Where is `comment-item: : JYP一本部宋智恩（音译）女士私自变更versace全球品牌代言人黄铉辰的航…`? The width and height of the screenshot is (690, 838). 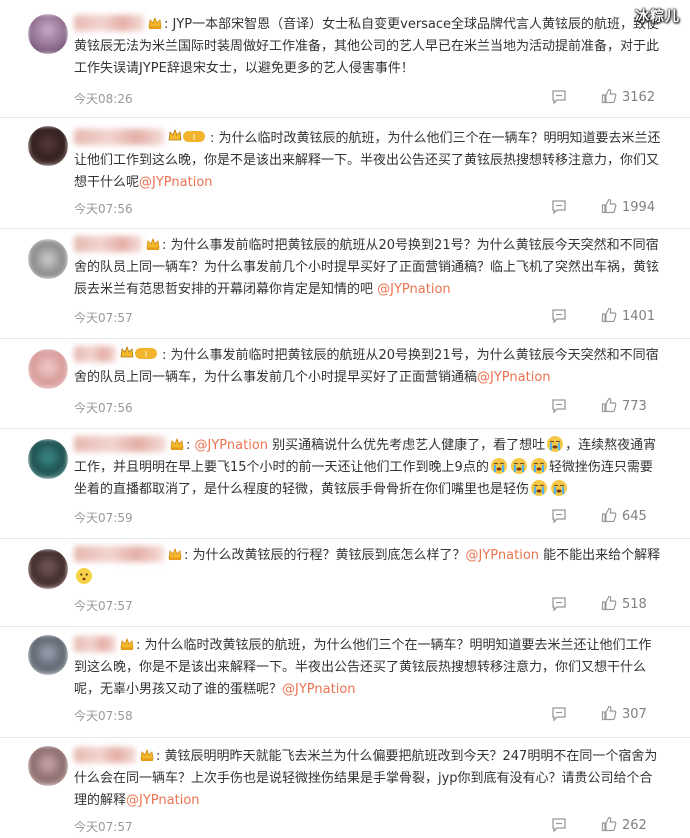
comment-item: : JYP一本部宋智恩（音译）女士私自变更versace全球品牌代言人黄铉辰的航… is located at coordinates (345, 59).